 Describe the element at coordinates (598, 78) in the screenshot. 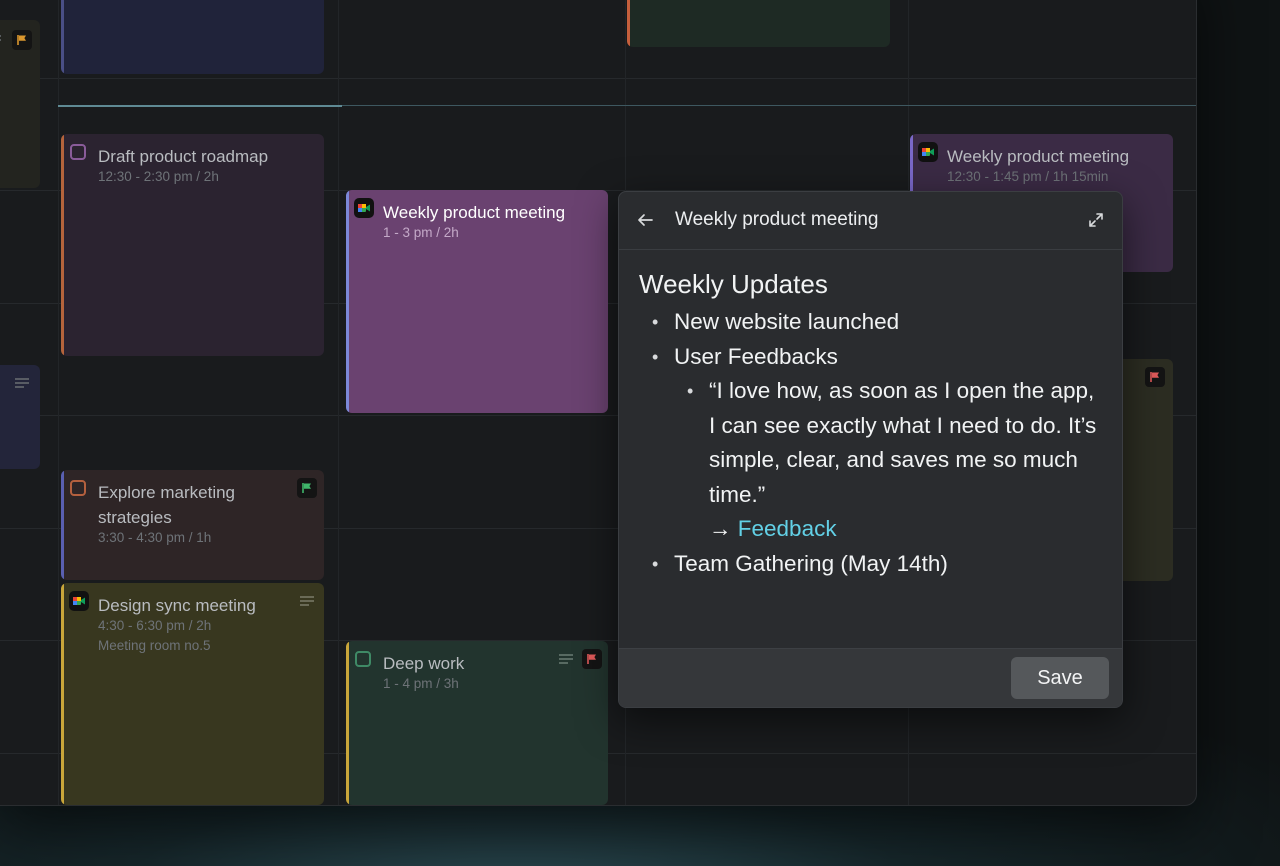

I see `grid-line` at that location.